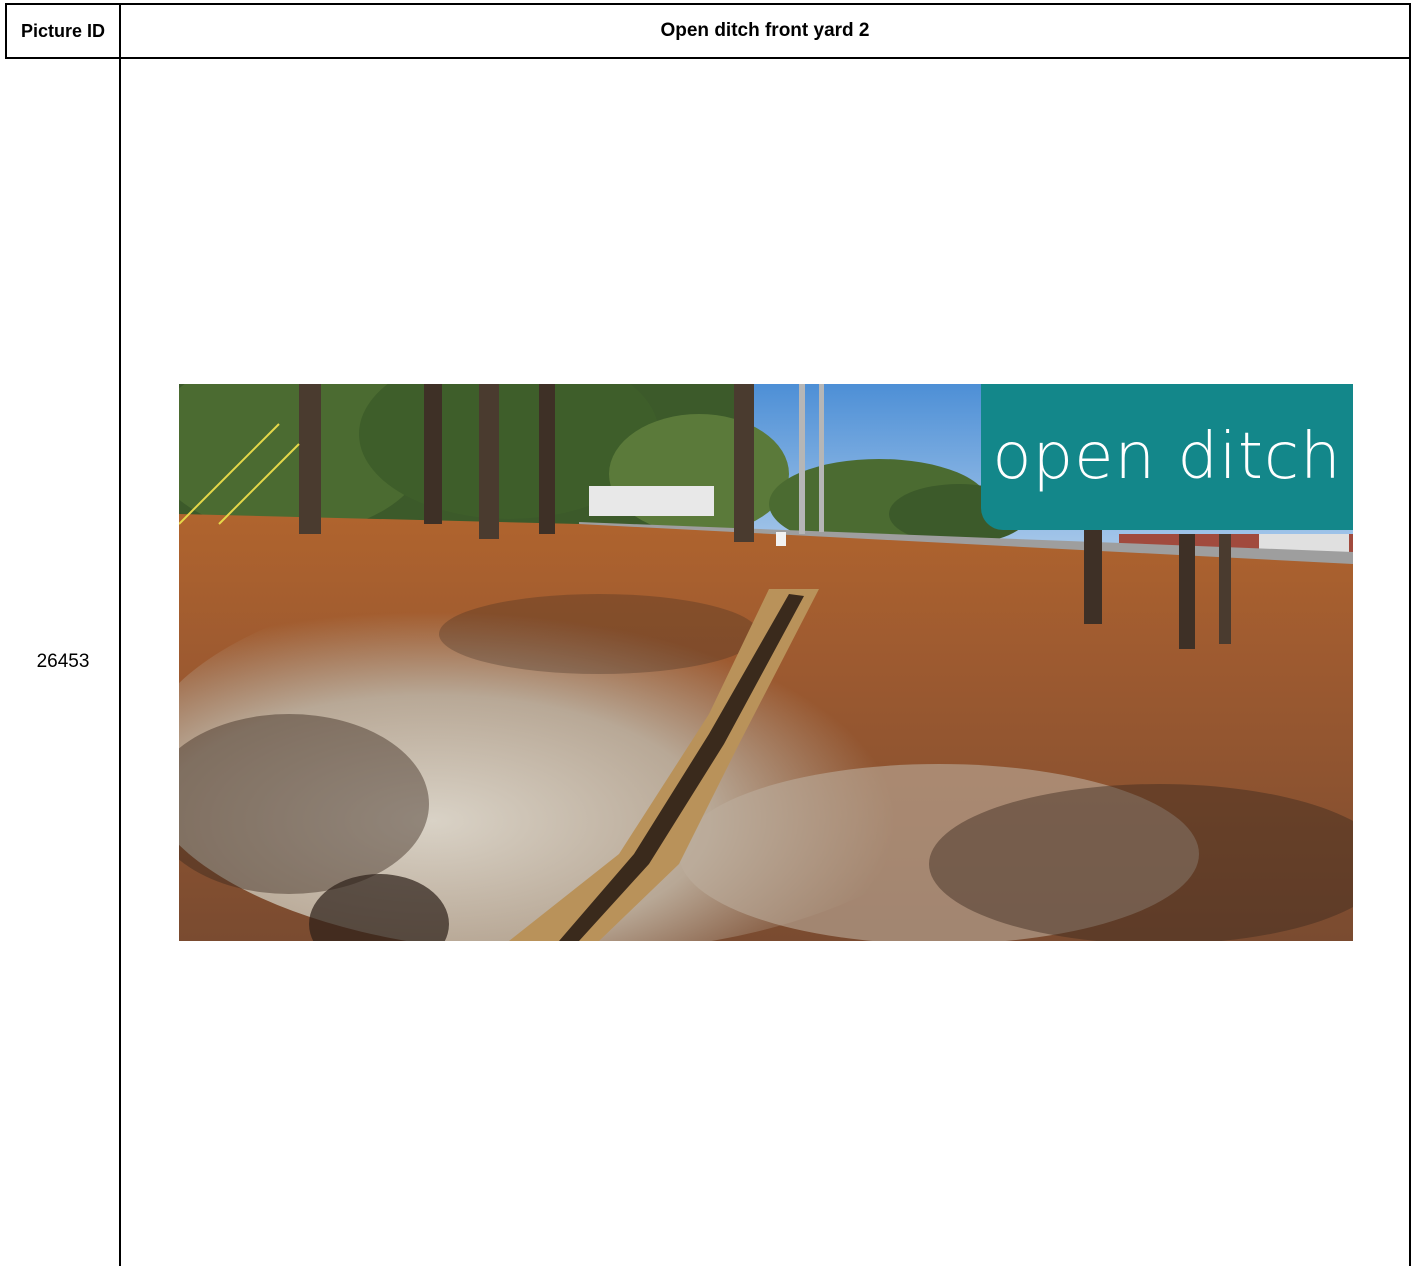 The image size is (1416, 1266). I want to click on table-border-right, so click(1410, 634).